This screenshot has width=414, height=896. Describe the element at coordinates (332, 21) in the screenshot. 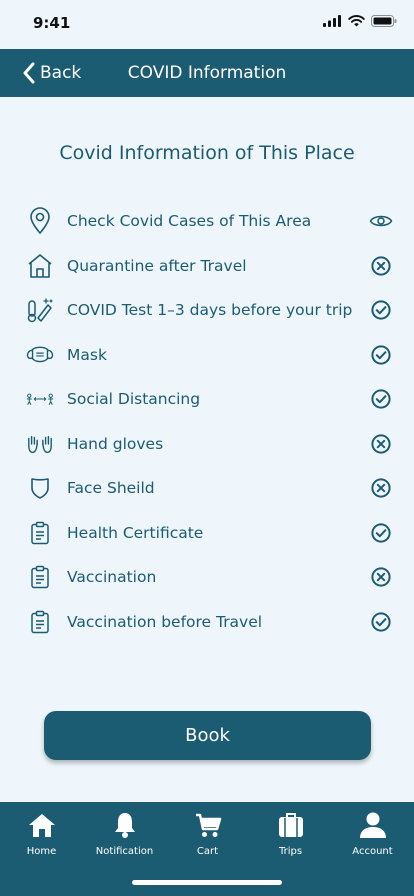

I see `signal-icon` at that location.